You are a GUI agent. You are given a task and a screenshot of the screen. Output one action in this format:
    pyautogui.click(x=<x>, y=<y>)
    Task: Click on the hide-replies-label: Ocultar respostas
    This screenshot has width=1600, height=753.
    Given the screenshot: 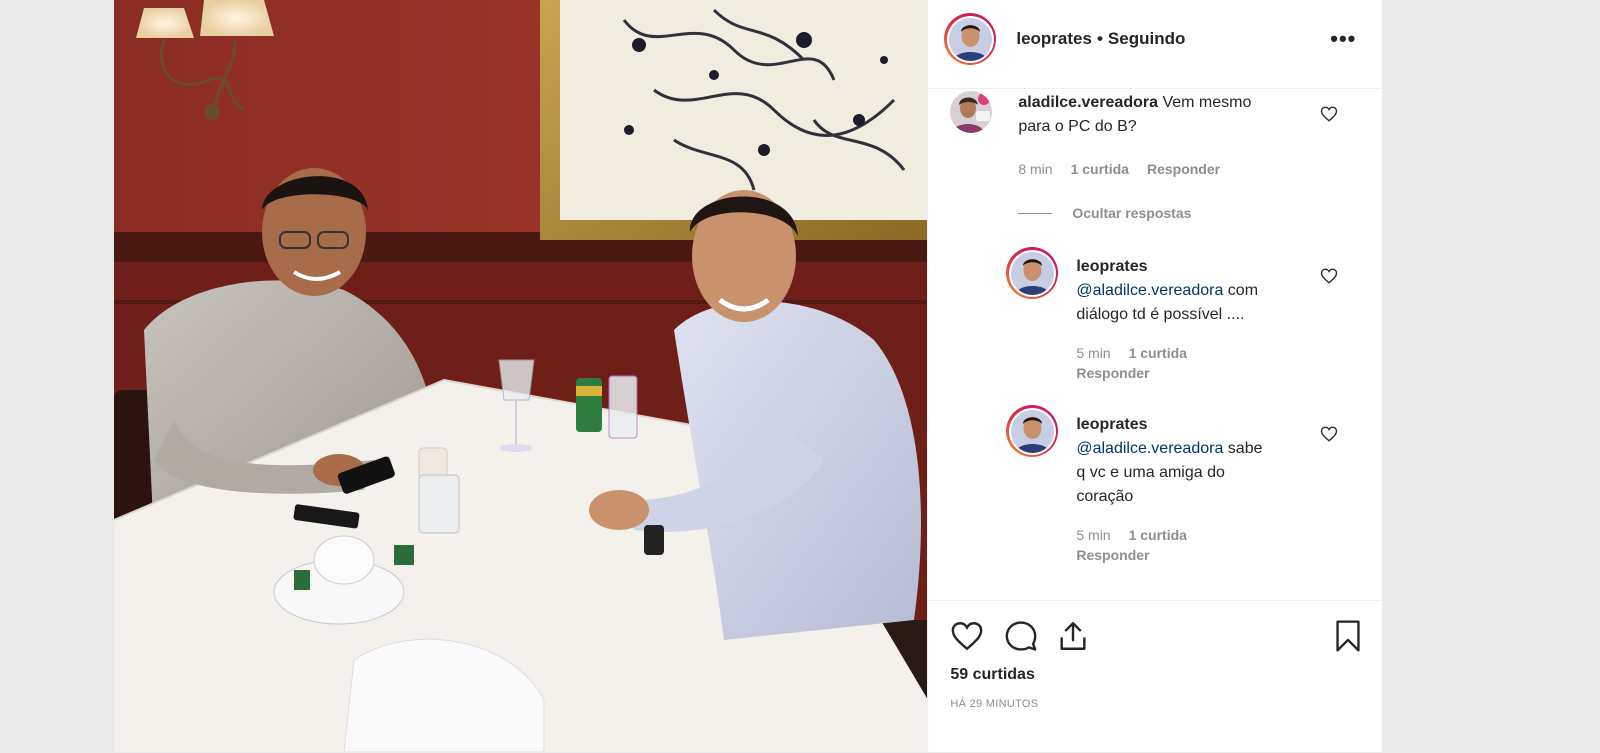 What is the action you would take?
    pyautogui.click(x=1132, y=213)
    